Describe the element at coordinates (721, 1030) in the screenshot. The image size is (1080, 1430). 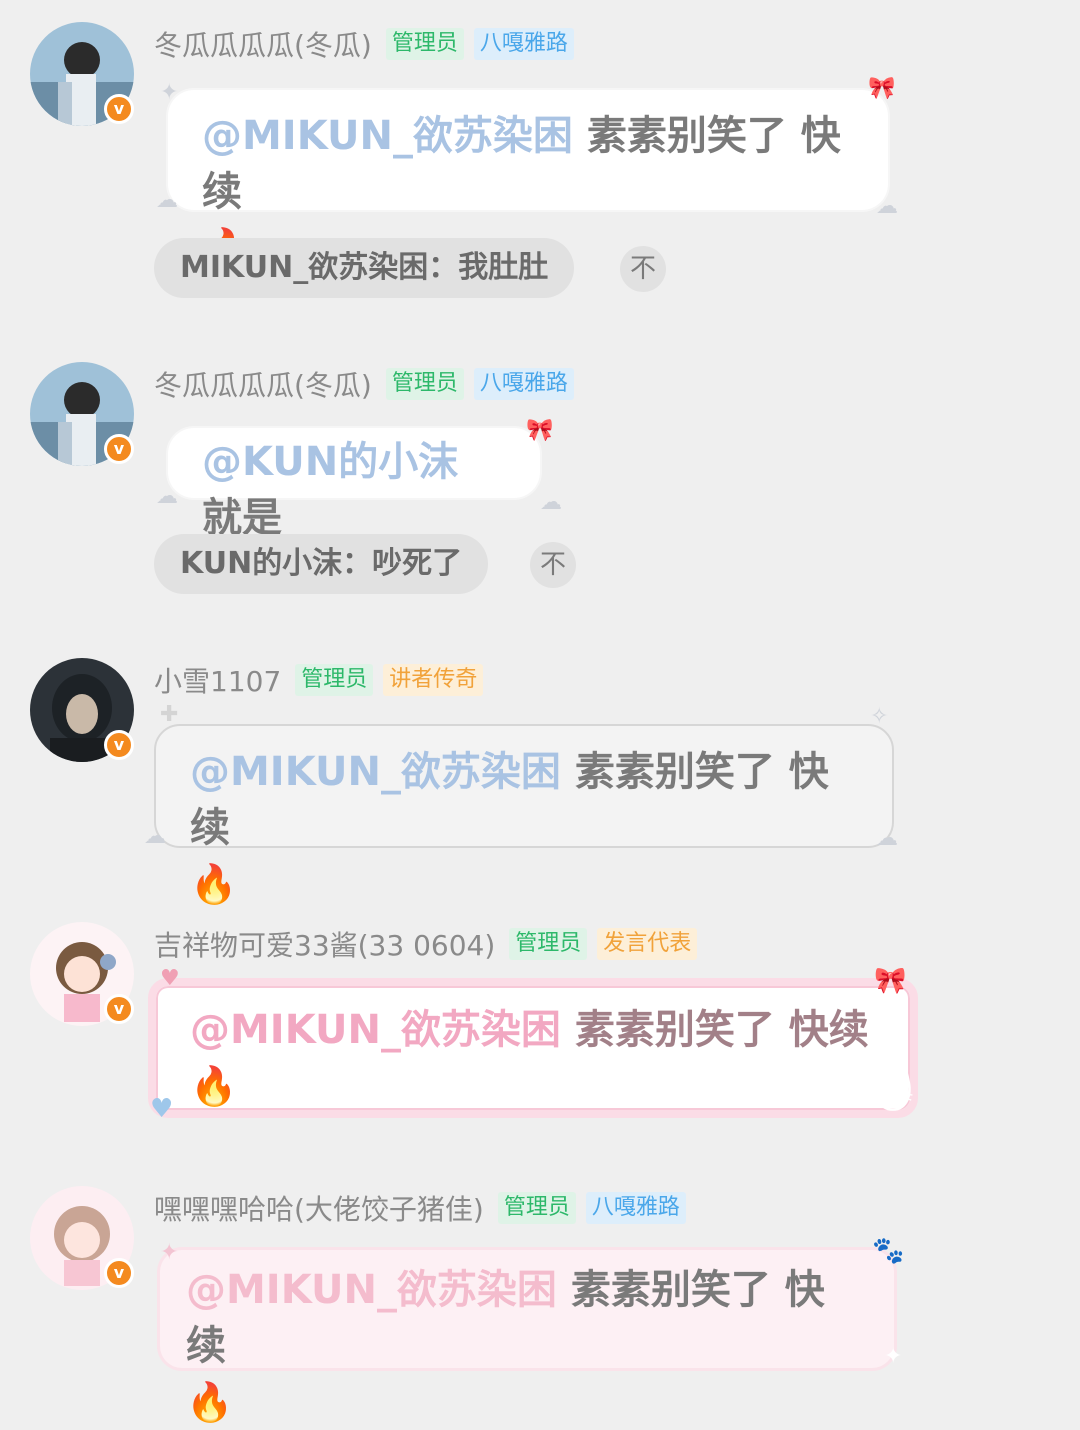
I see `message-text: 素素别笑了 快续` at that location.